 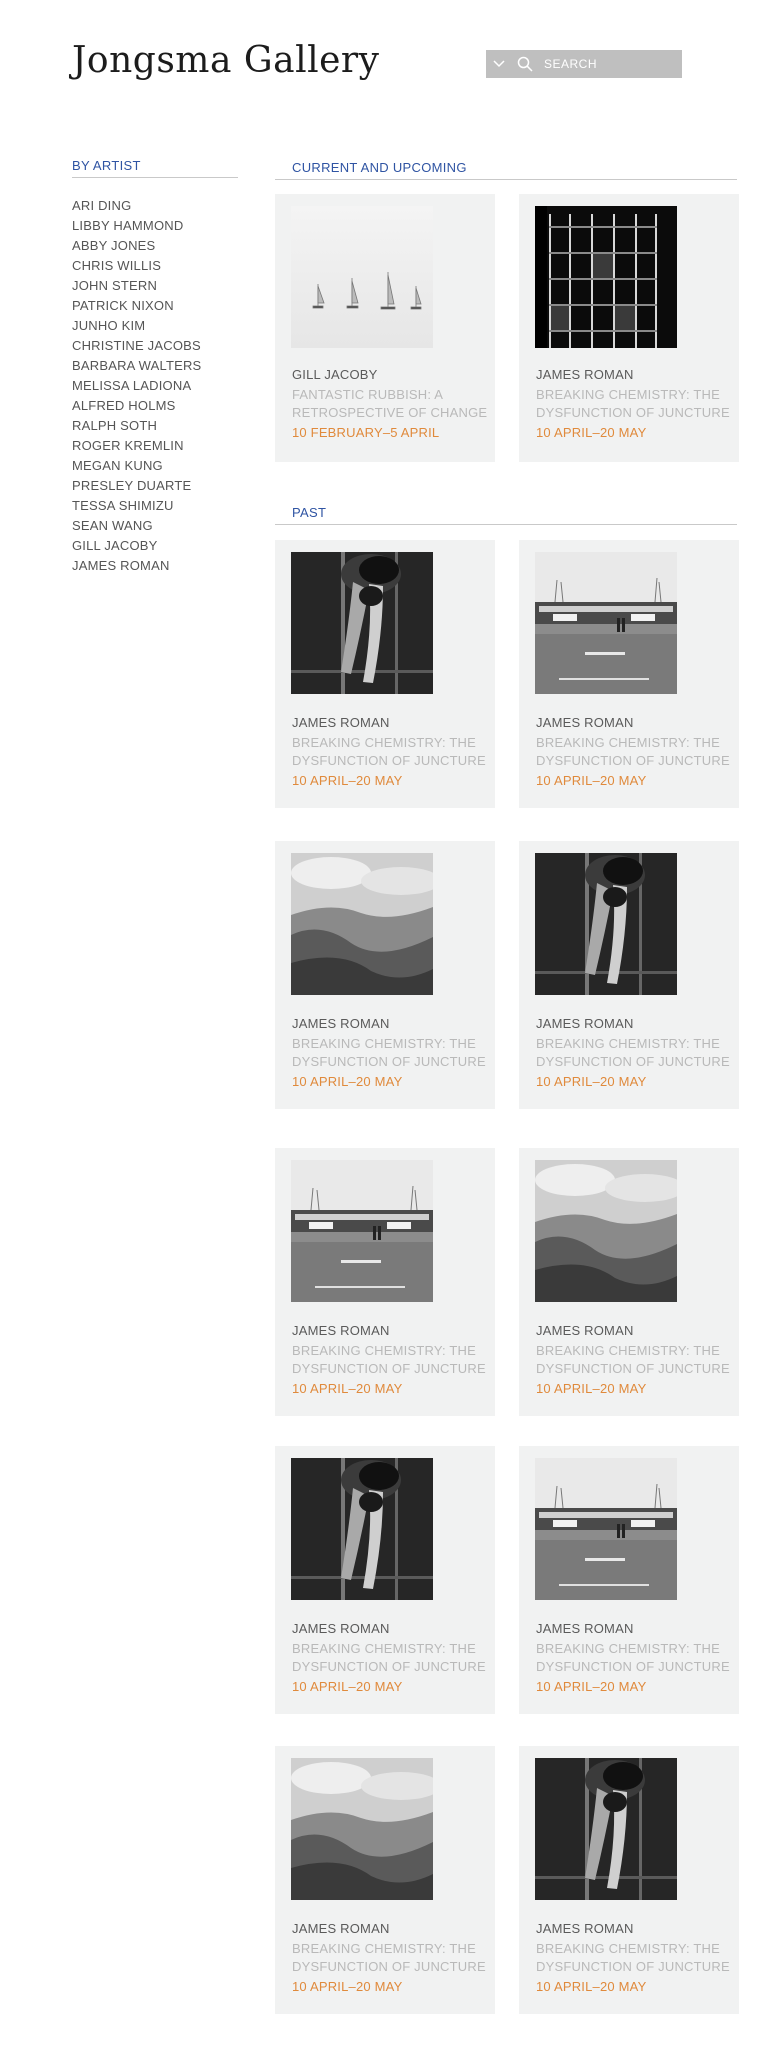 What do you see at coordinates (155, 566) in the screenshot?
I see `artist-filter-link: JAMES ROMAN` at bounding box center [155, 566].